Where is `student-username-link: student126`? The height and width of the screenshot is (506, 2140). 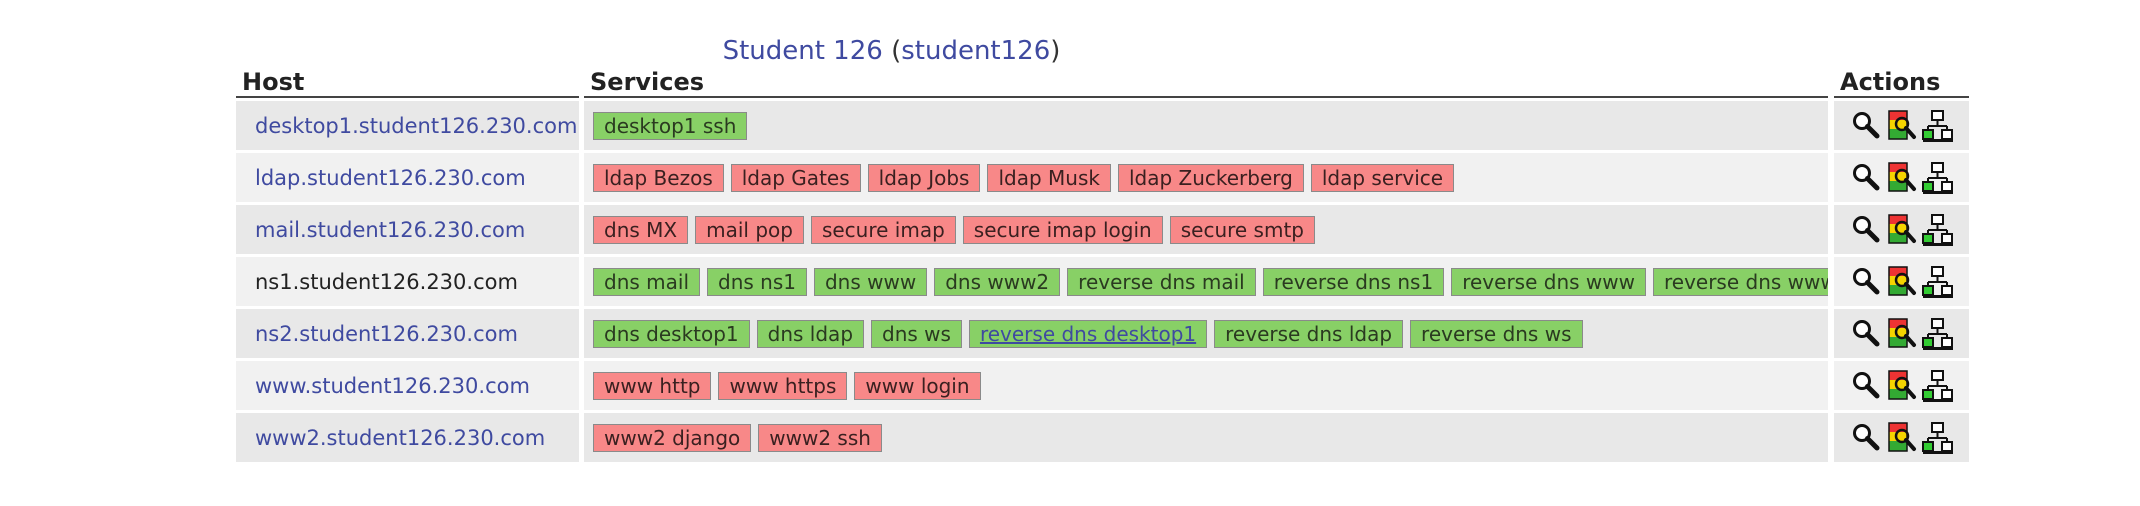
student-username-link: student126 is located at coordinates (975, 51).